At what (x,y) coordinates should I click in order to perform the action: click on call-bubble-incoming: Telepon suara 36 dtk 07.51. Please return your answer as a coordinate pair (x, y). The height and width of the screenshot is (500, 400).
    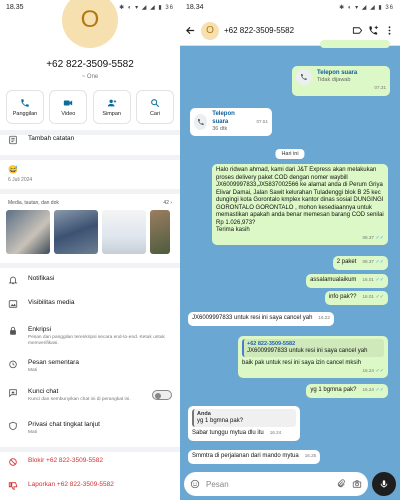
    Looking at the image, I should click on (231, 122).